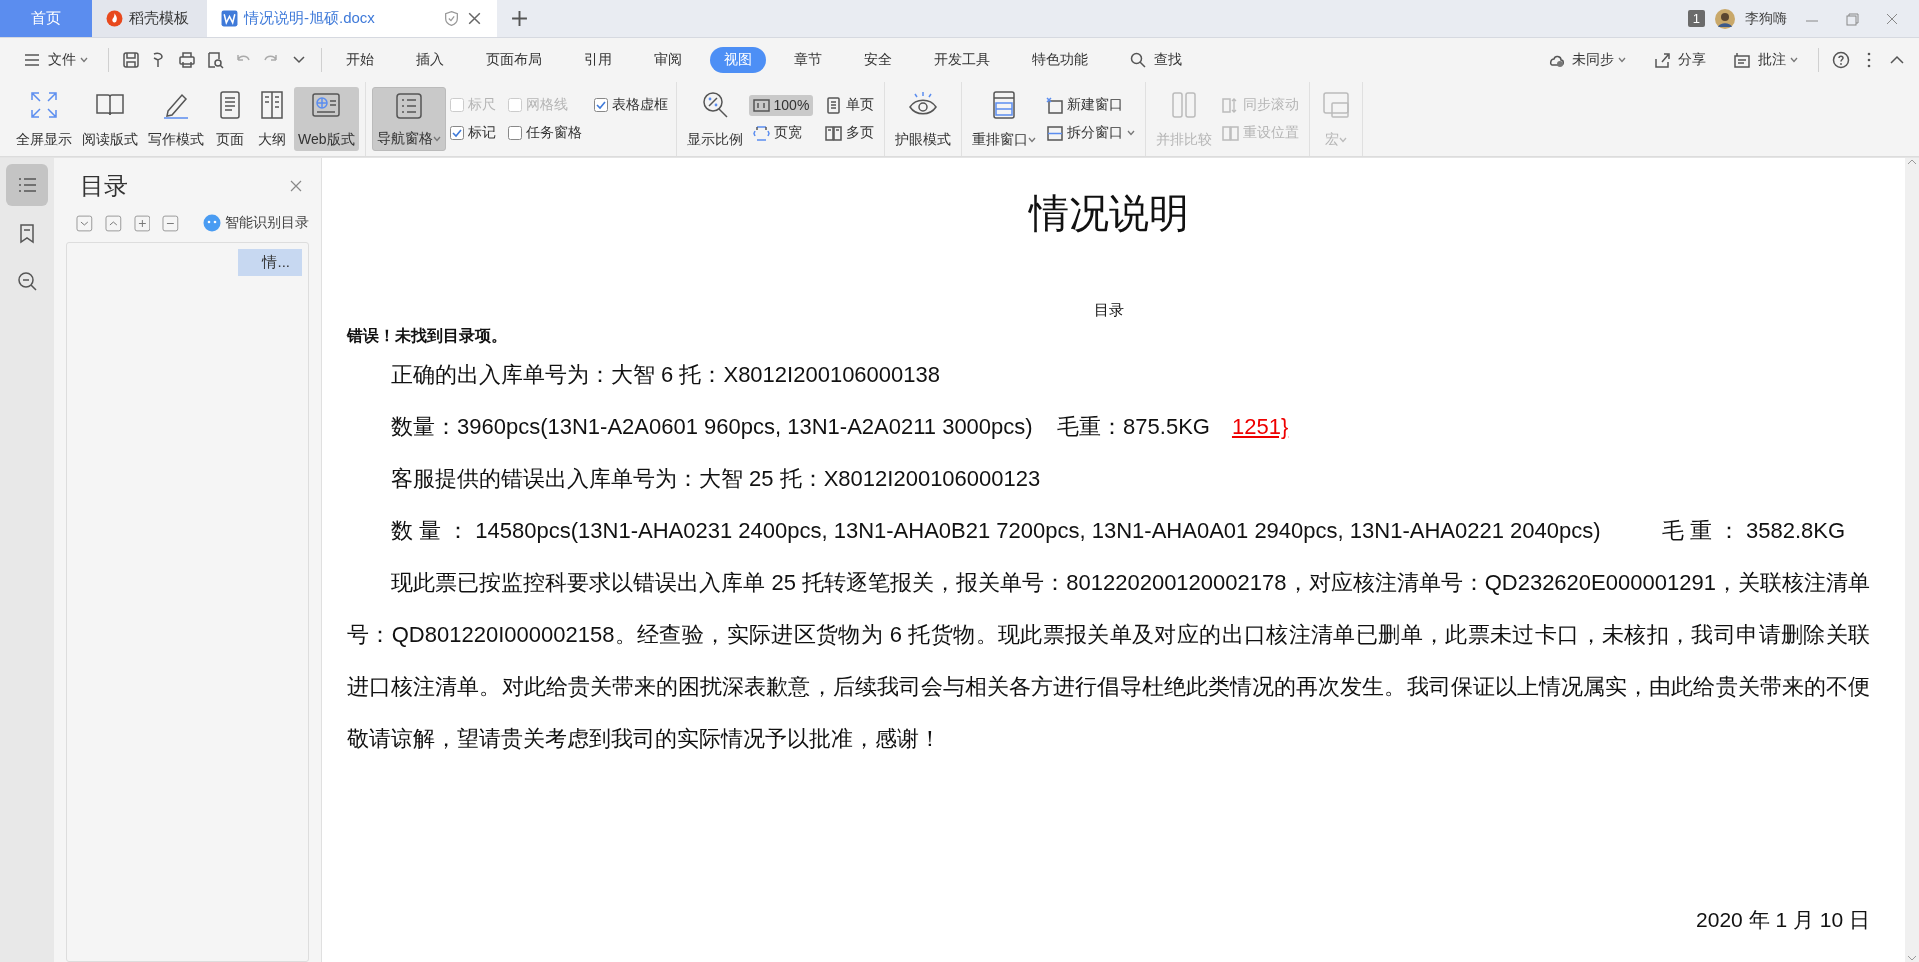 The image size is (1919, 962). What do you see at coordinates (1154, 60) in the screenshot?
I see `find-button: 查找` at bounding box center [1154, 60].